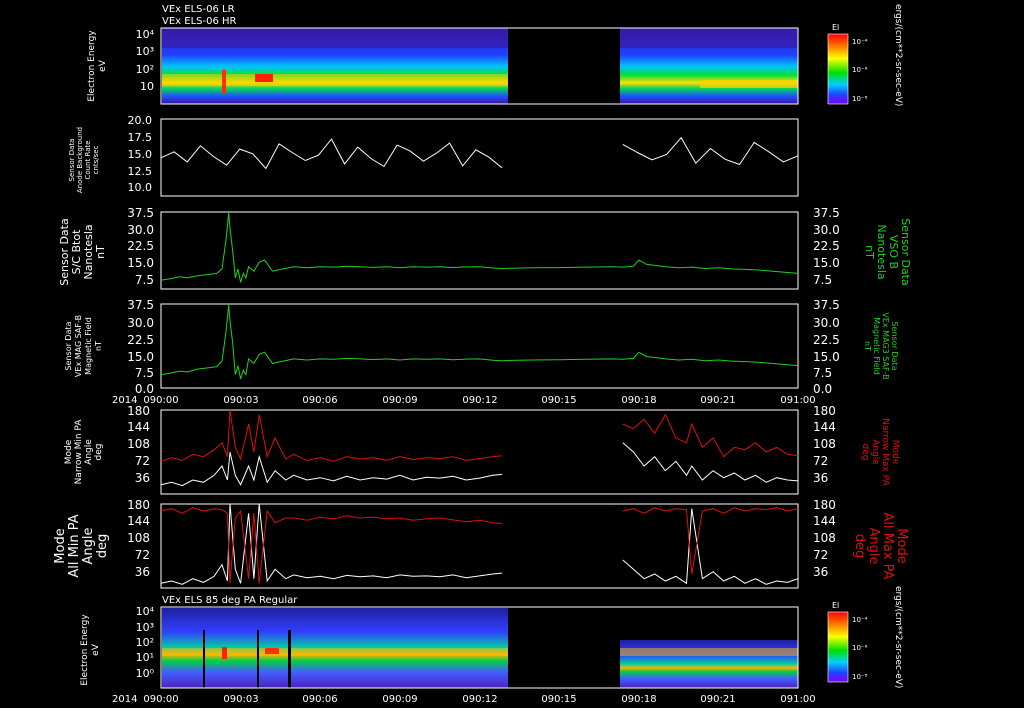 This screenshot has height=708, width=1024. What do you see at coordinates (826, 357) in the screenshot?
I see `panel4-ytick-right: 15.0` at bounding box center [826, 357].